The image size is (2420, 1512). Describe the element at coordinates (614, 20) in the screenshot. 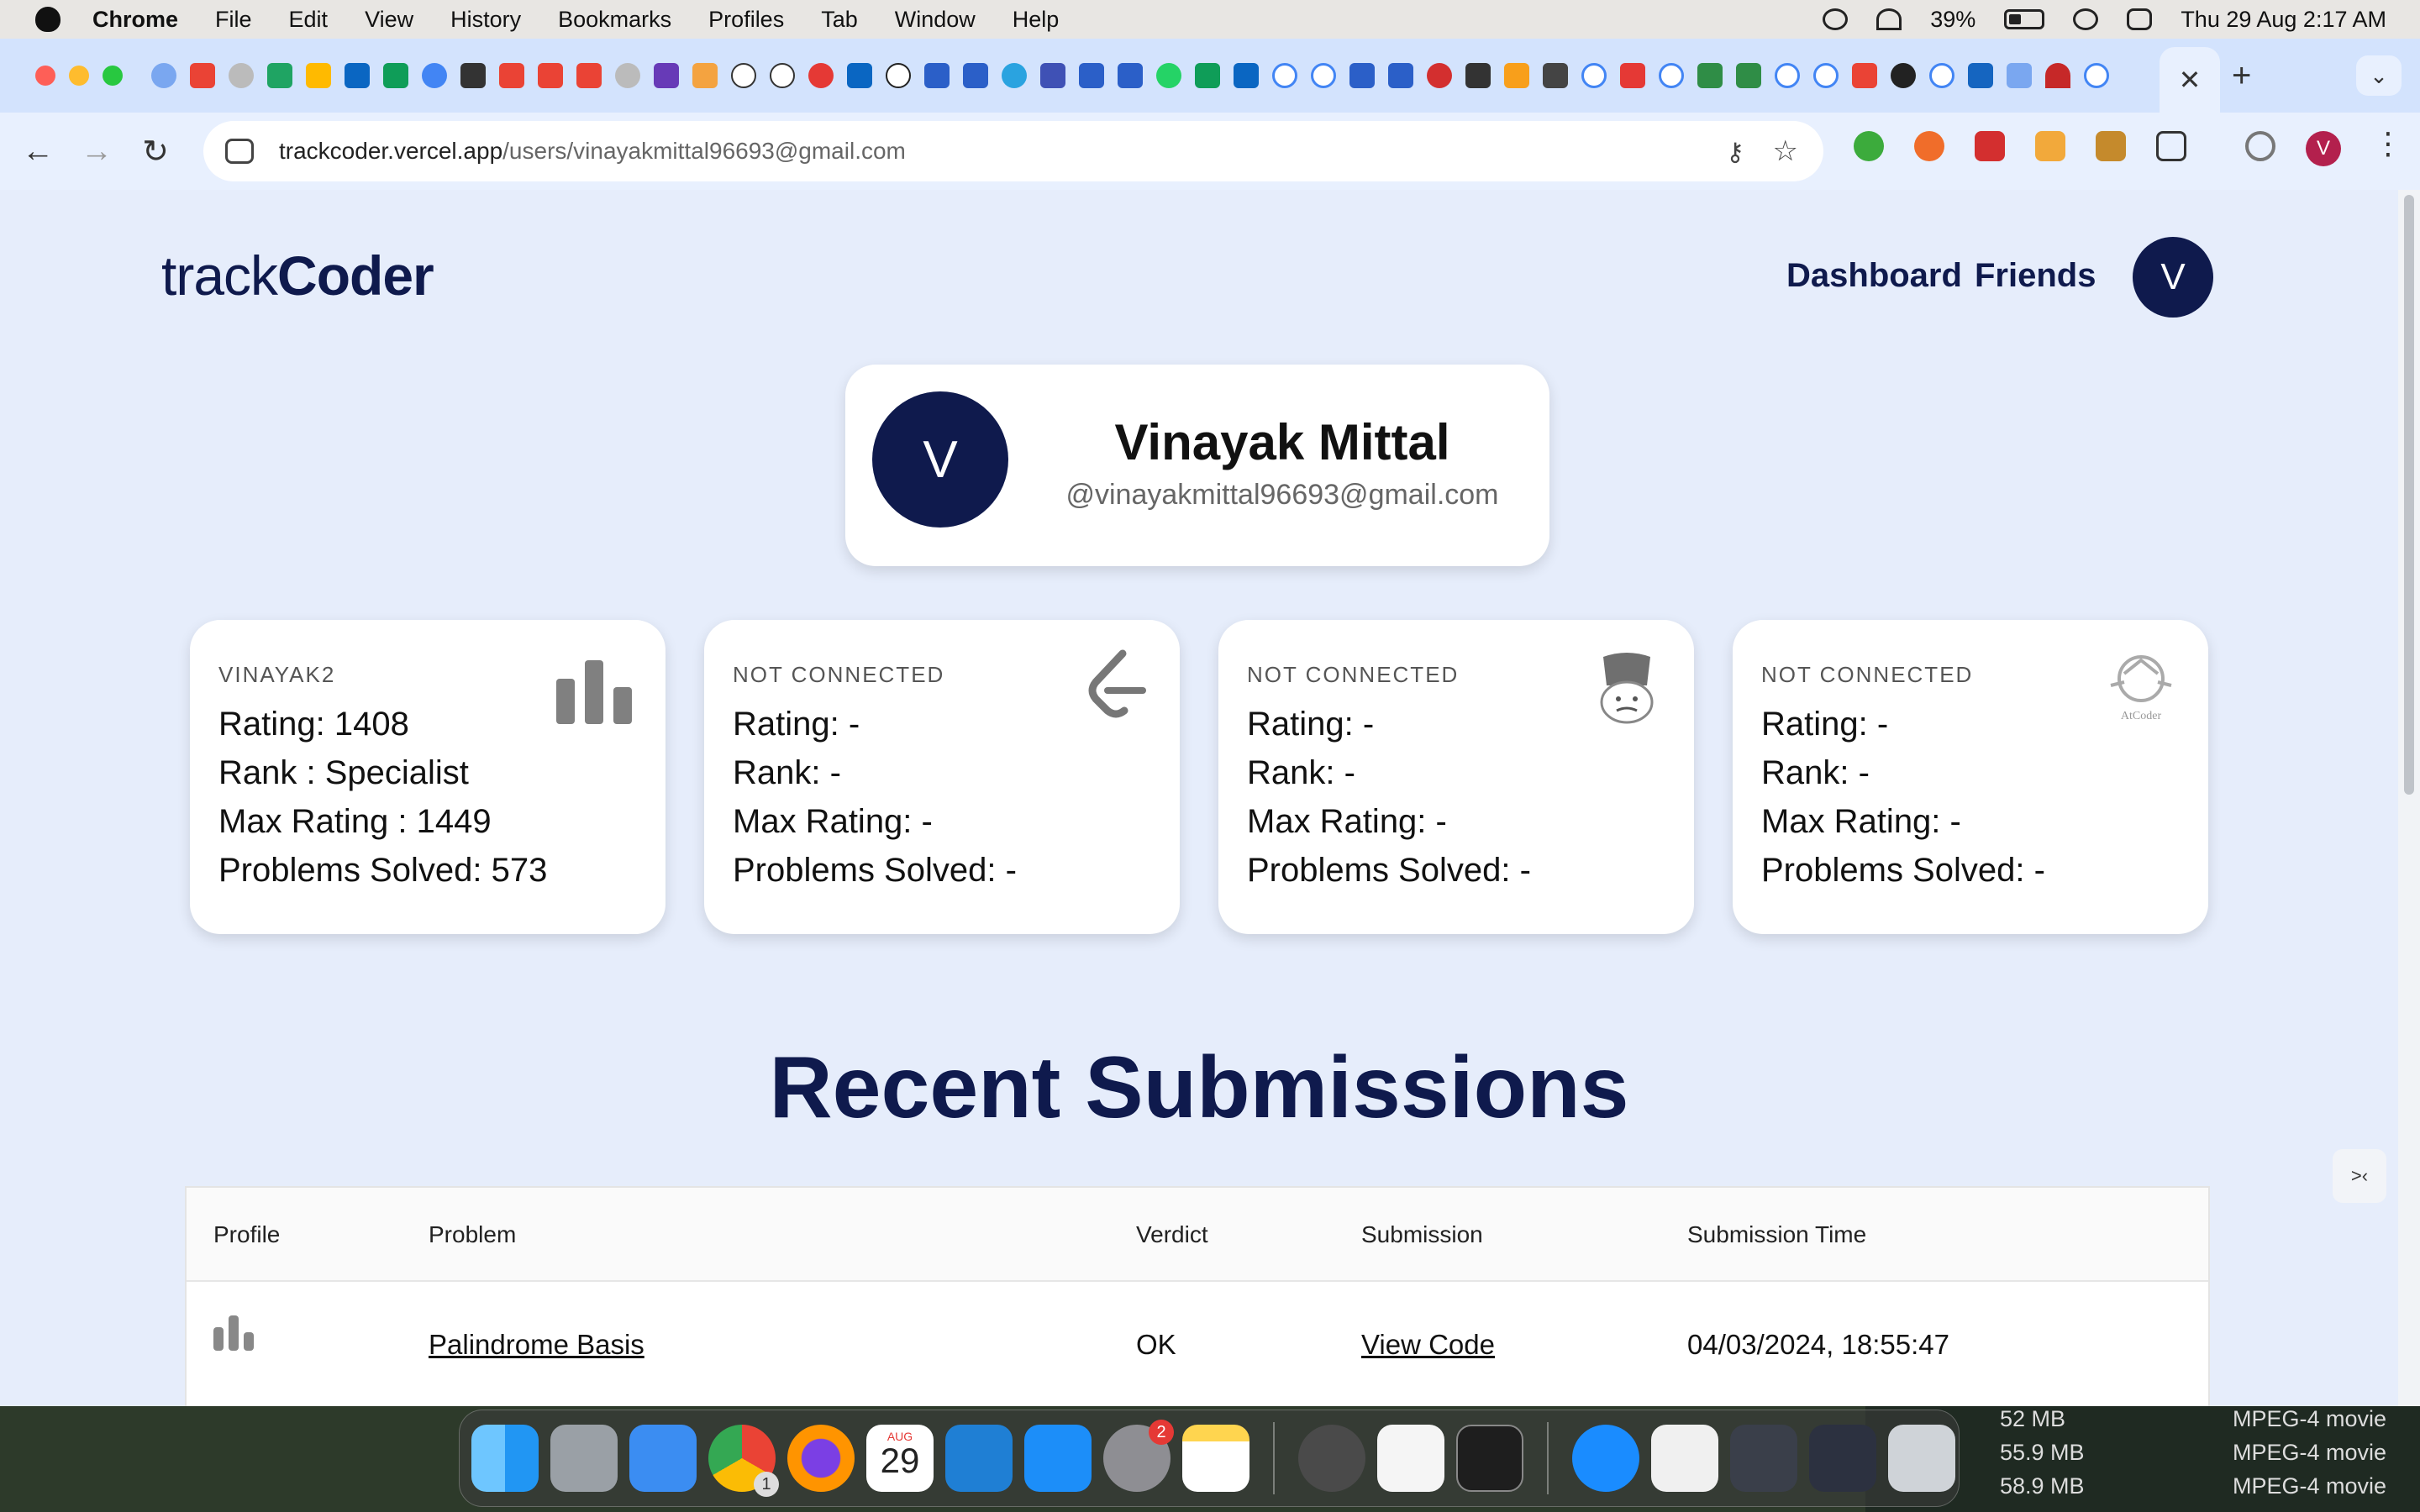

I see `menu-bookmarks: Bookmarks` at that location.